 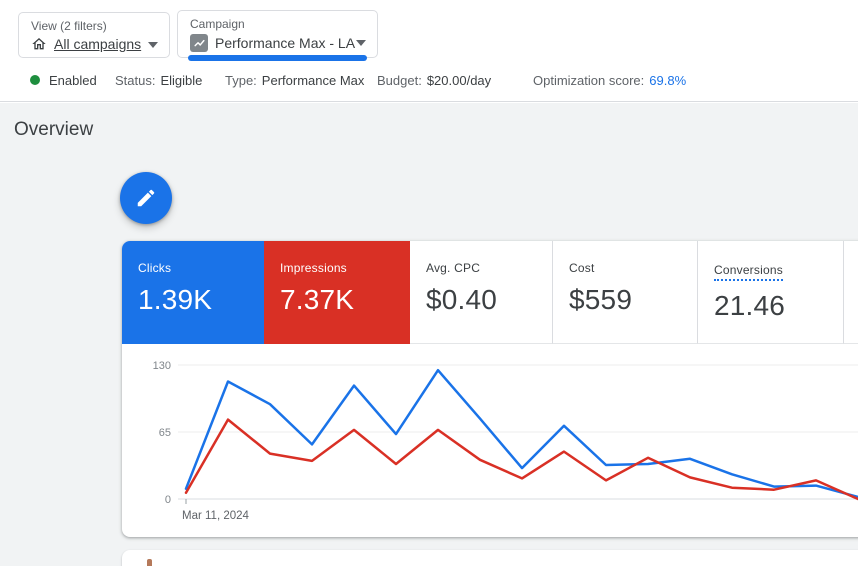 I want to click on home-icon, so click(x=39, y=44).